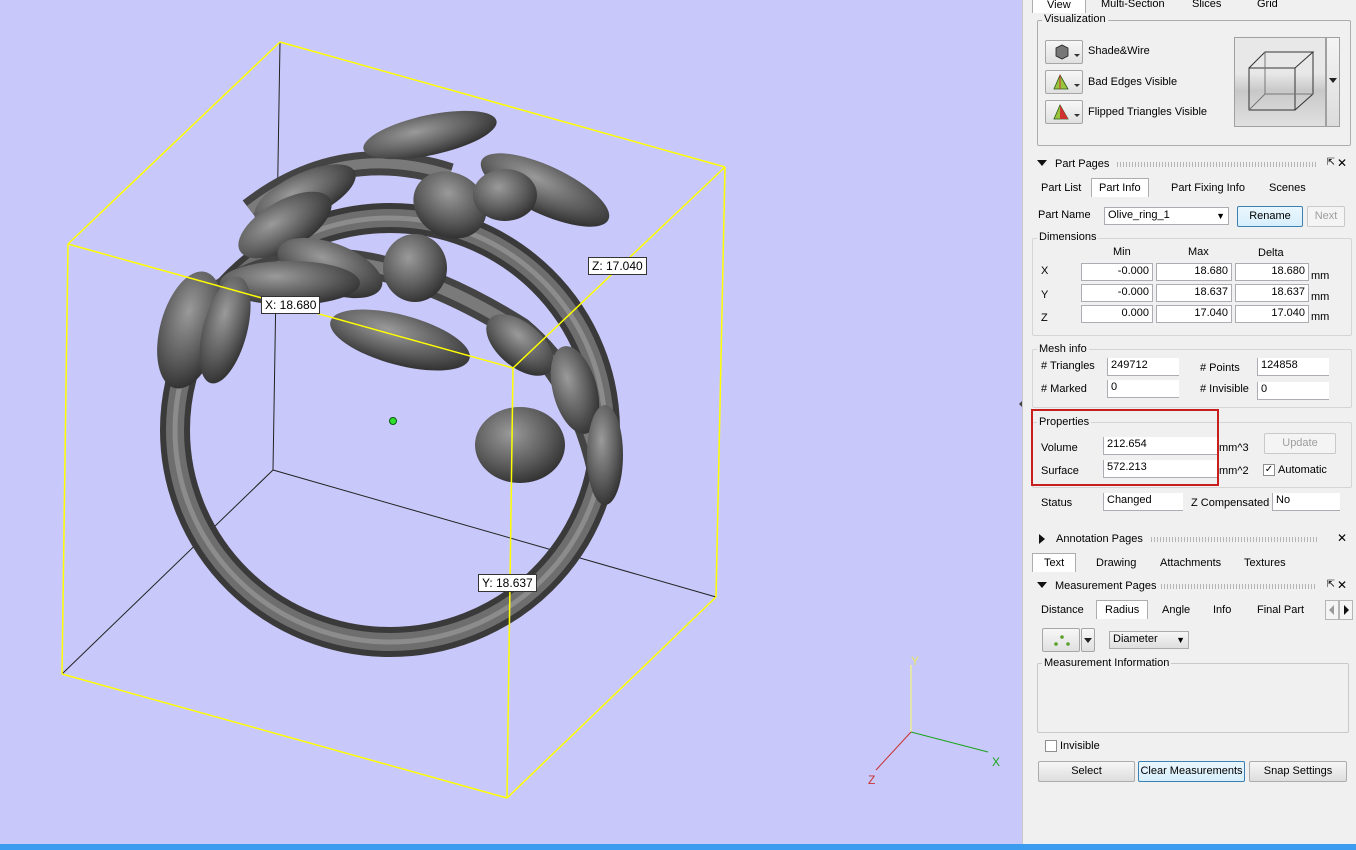 The width and height of the screenshot is (1356, 850). Describe the element at coordinates (678, 847) in the screenshot. I see `bottom-status-strip` at that location.